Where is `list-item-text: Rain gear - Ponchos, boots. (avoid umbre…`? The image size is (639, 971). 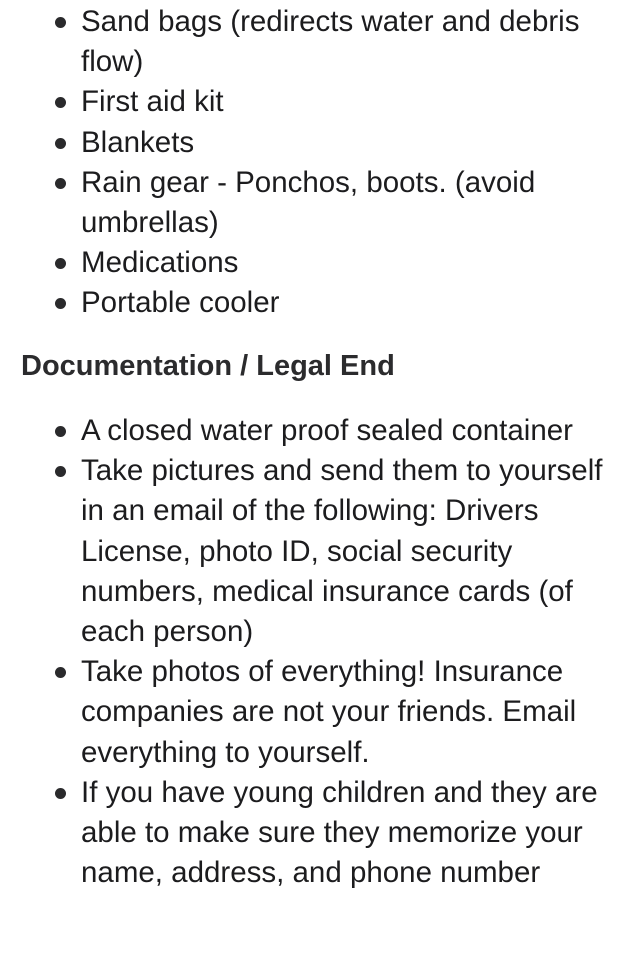 list-item-text: Rain gear - Ponchos, boots. (avoid umbre… is located at coordinates (308, 202).